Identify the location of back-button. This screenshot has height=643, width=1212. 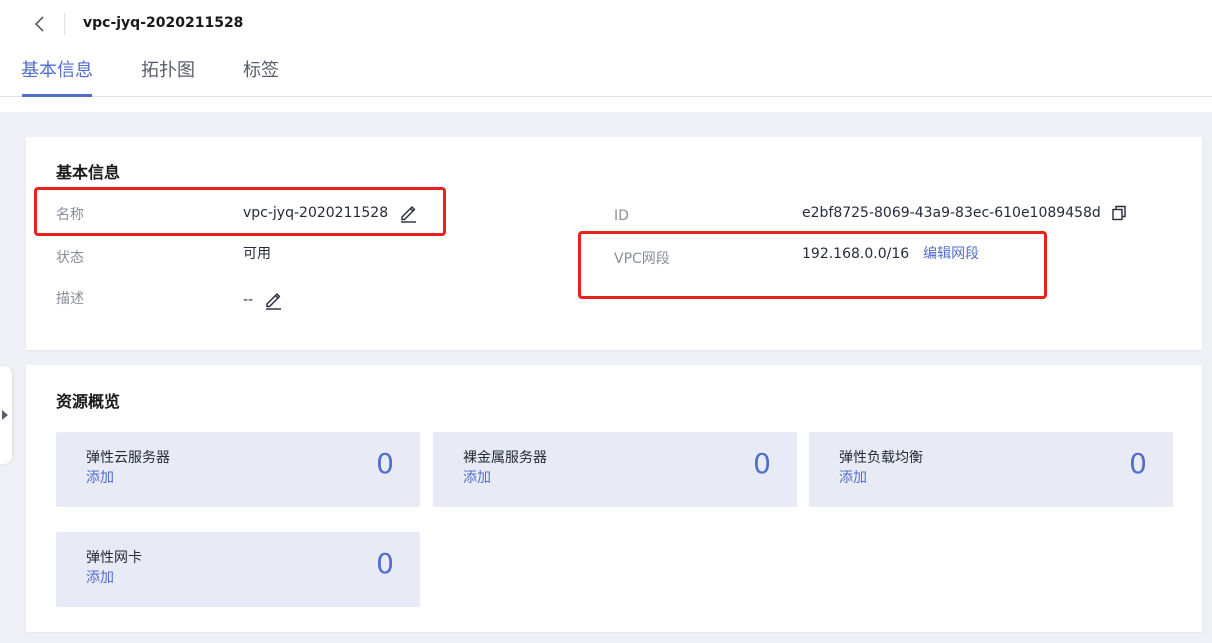
(40, 24).